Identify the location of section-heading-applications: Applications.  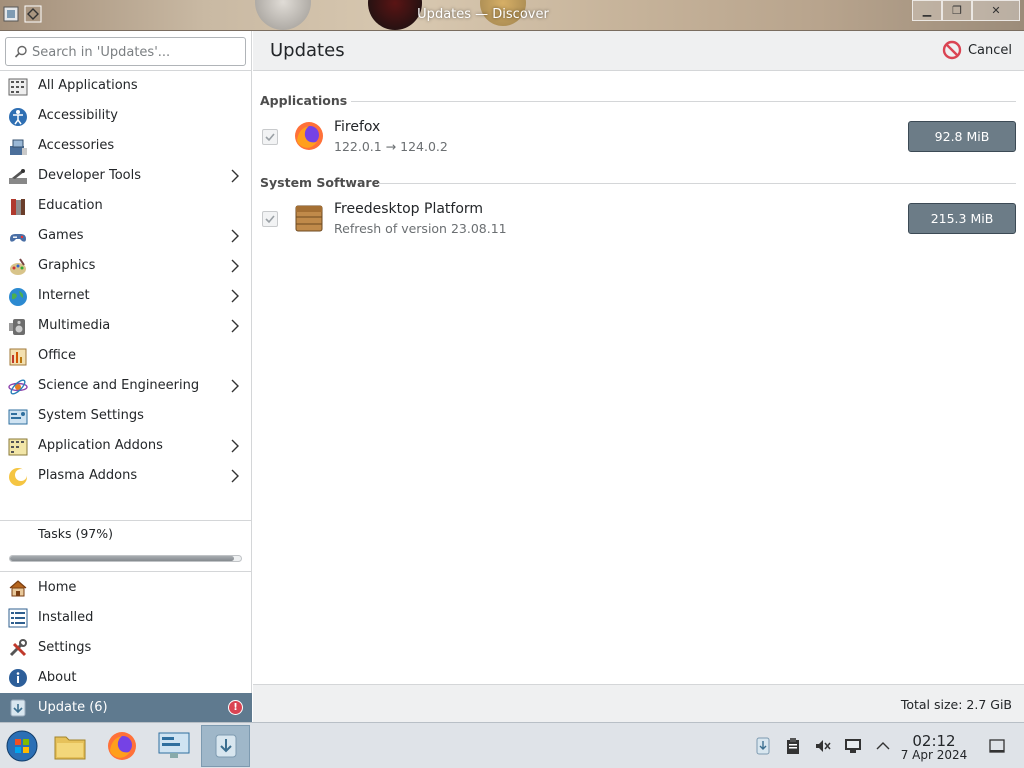
(304, 100).